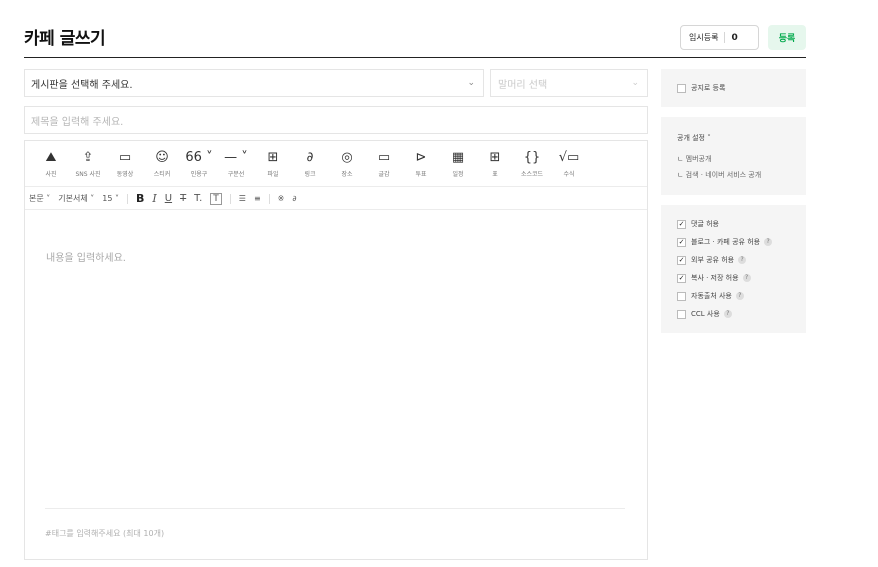 The width and height of the screenshot is (878, 567). I want to click on italic-button: I, so click(154, 198).